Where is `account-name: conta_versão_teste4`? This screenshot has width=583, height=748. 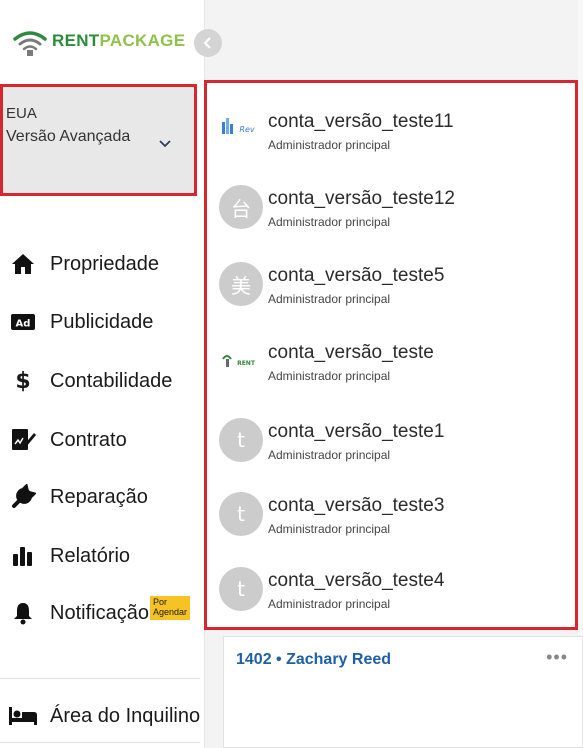
account-name: conta_versão_teste4 is located at coordinates (356, 580).